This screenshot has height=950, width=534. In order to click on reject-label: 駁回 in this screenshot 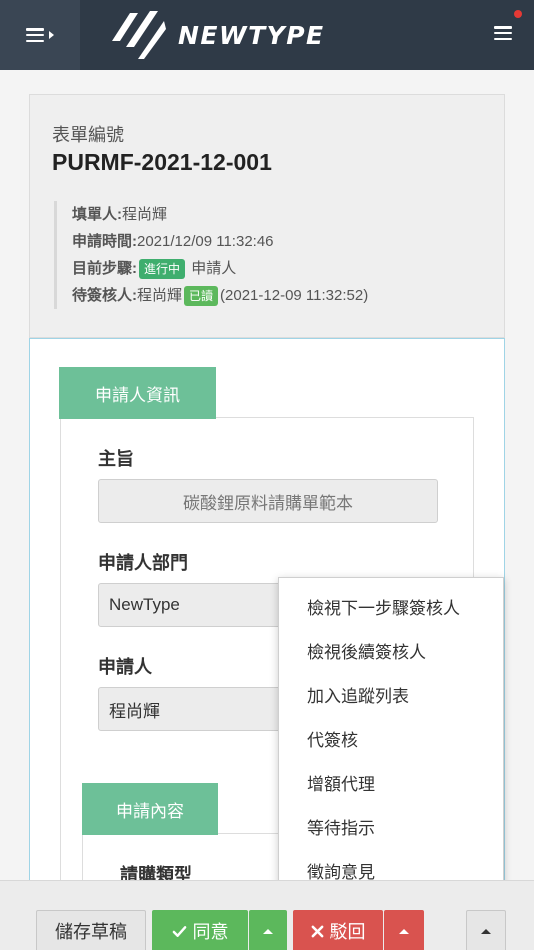, I will do `click(347, 932)`.